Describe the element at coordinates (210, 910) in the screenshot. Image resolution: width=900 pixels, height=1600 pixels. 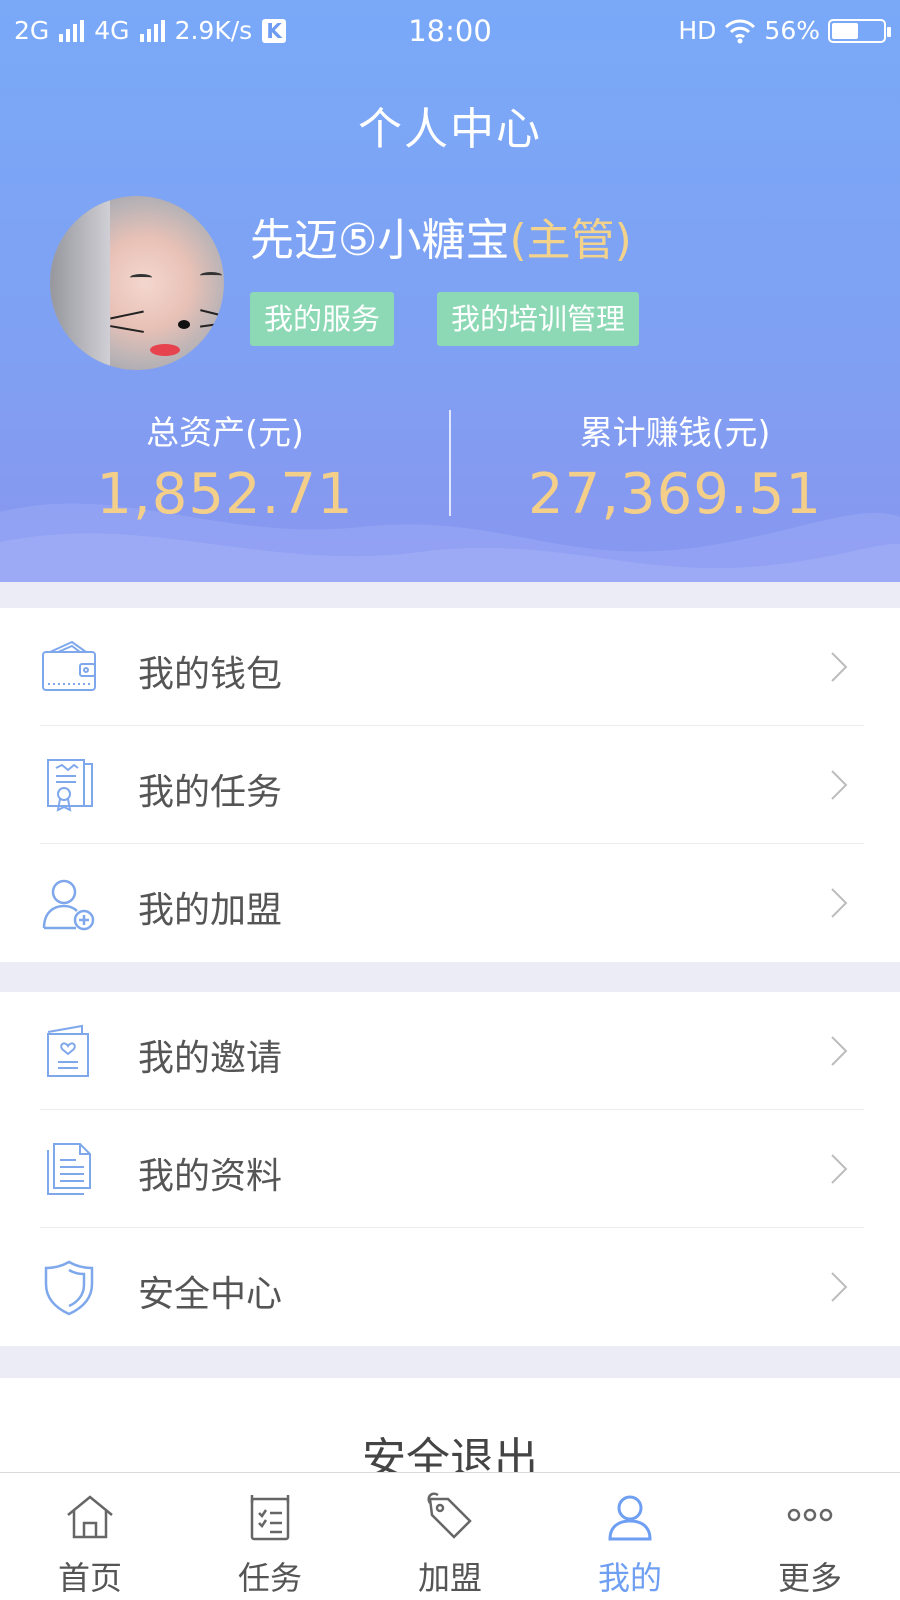
I see `menu-item-label: 我的加盟` at that location.